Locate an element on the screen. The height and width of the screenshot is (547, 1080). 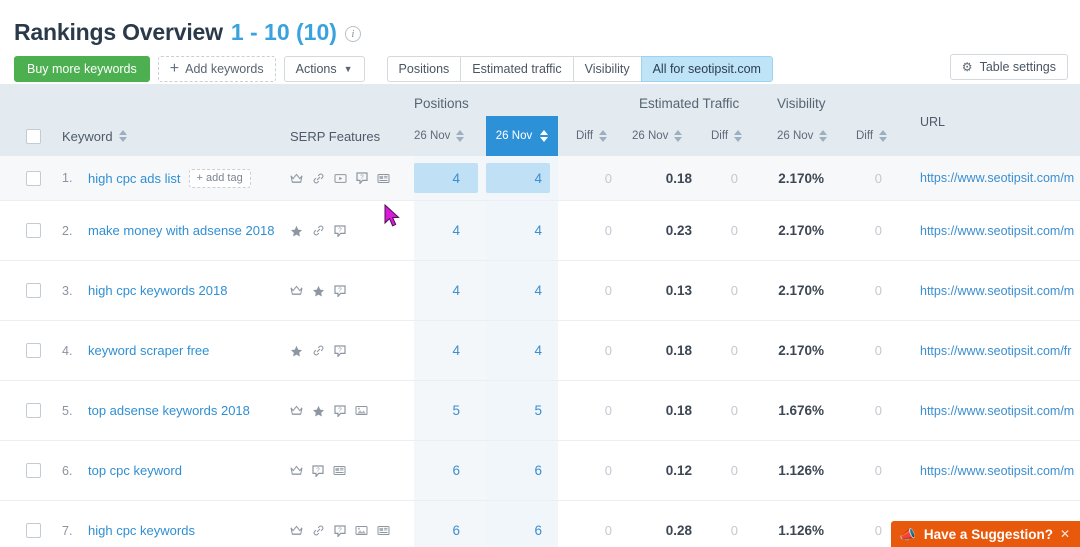
buy-more-keywords-button: Buy more keywords is located at coordinates (82, 69).